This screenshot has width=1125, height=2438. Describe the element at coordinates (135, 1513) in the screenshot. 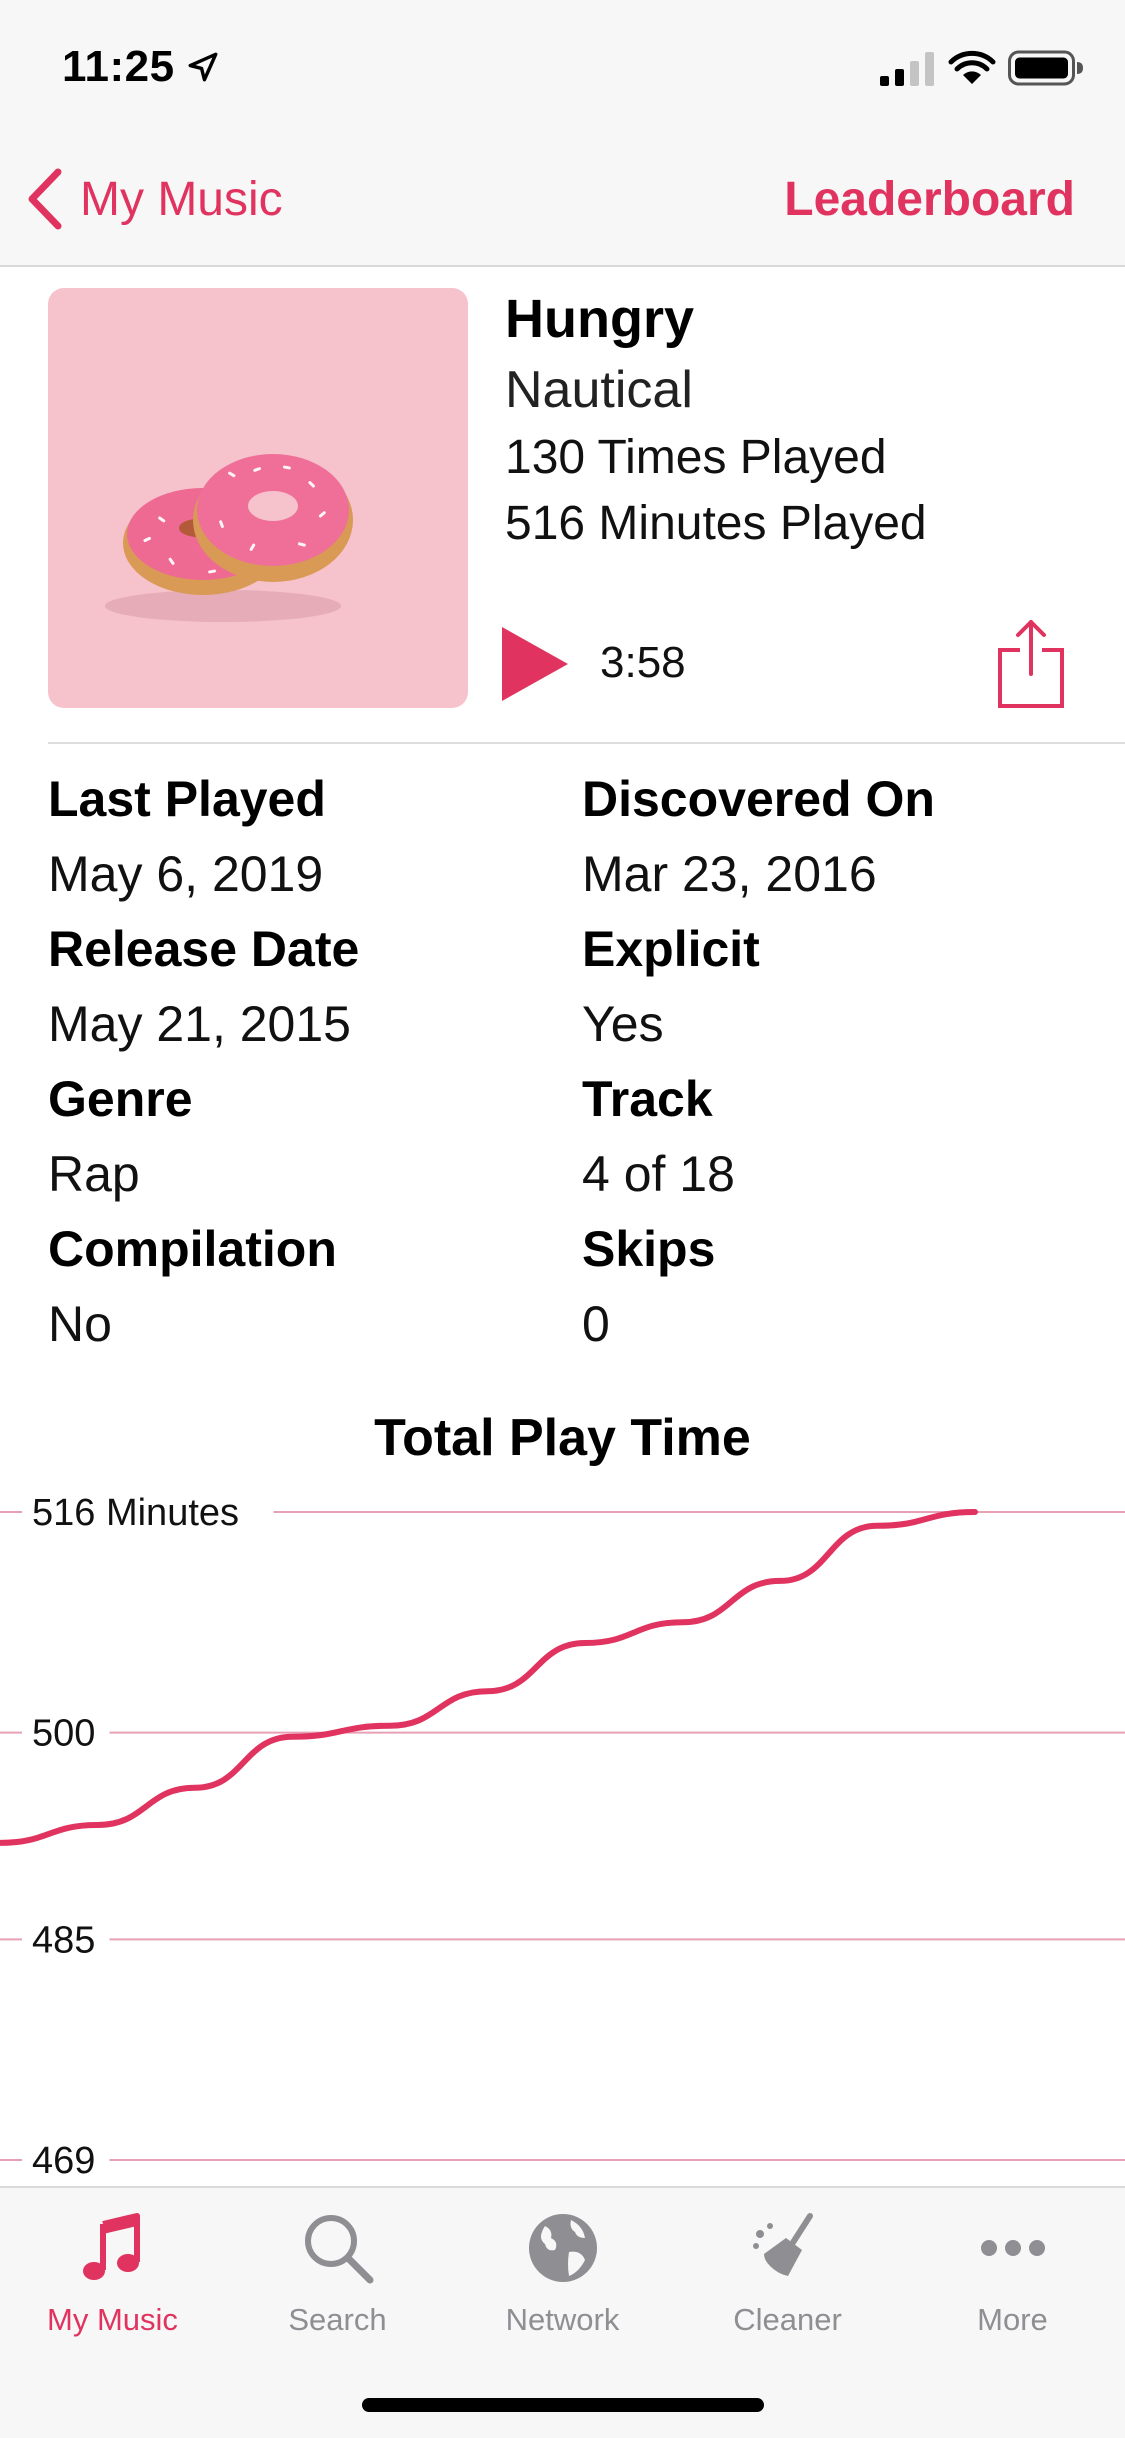

I see `y-tick-label: 516 Minutes` at that location.